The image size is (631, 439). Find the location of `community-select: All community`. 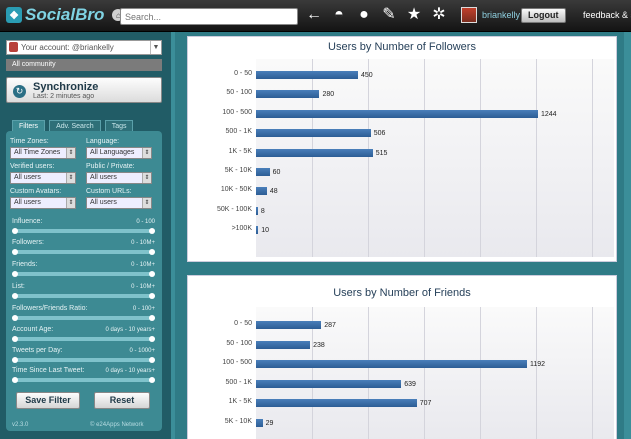

community-select: All community is located at coordinates (84, 65).